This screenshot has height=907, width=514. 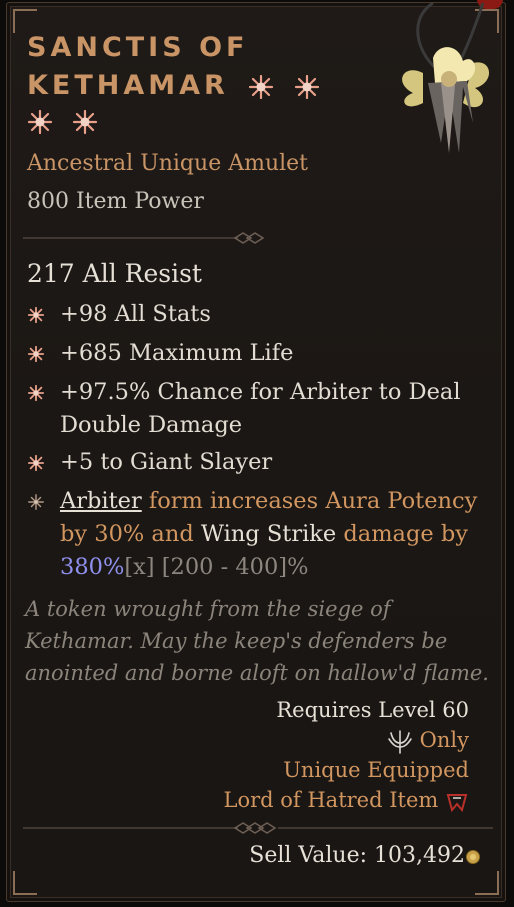 What do you see at coordinates (92, 567) in the screenshot?
I see `unique-power-value: 380%` at bounding box center [92, 567].